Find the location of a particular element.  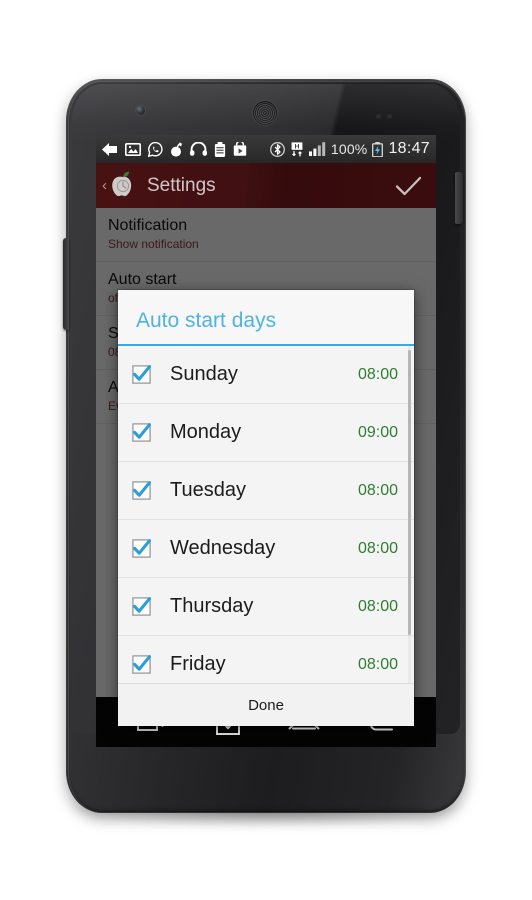

done-button: Done is located at coordinates (266, 705).